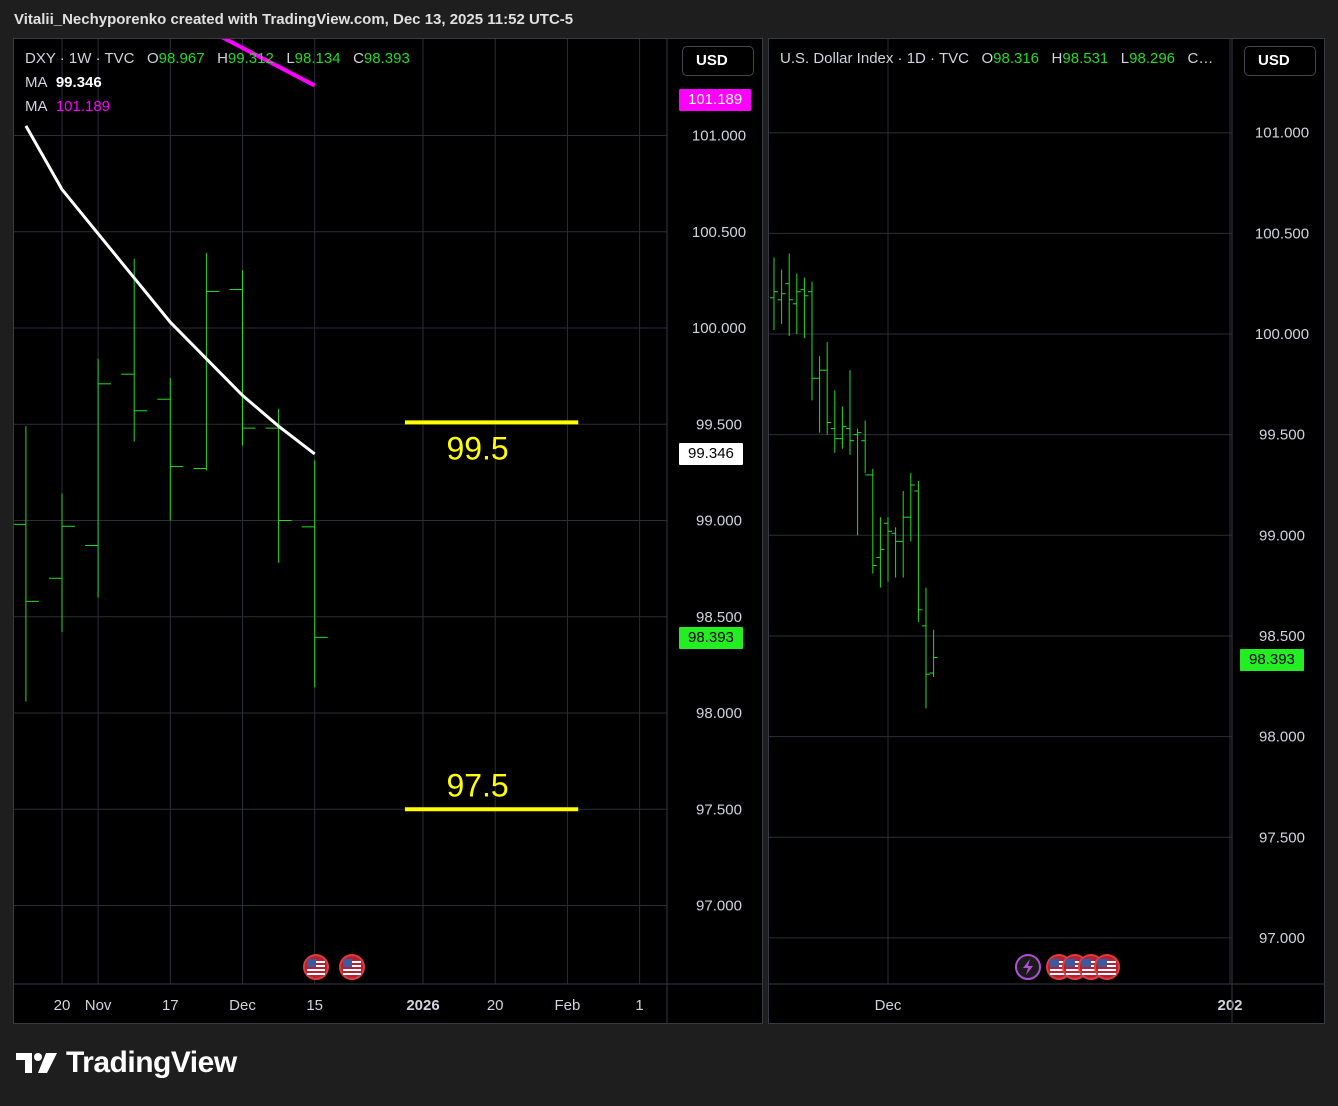  What do you see at coordinates (151, 1062) in the screenshot?
I see `tradingview-wordmark: TradingView` at bounding box center [151, 1062].